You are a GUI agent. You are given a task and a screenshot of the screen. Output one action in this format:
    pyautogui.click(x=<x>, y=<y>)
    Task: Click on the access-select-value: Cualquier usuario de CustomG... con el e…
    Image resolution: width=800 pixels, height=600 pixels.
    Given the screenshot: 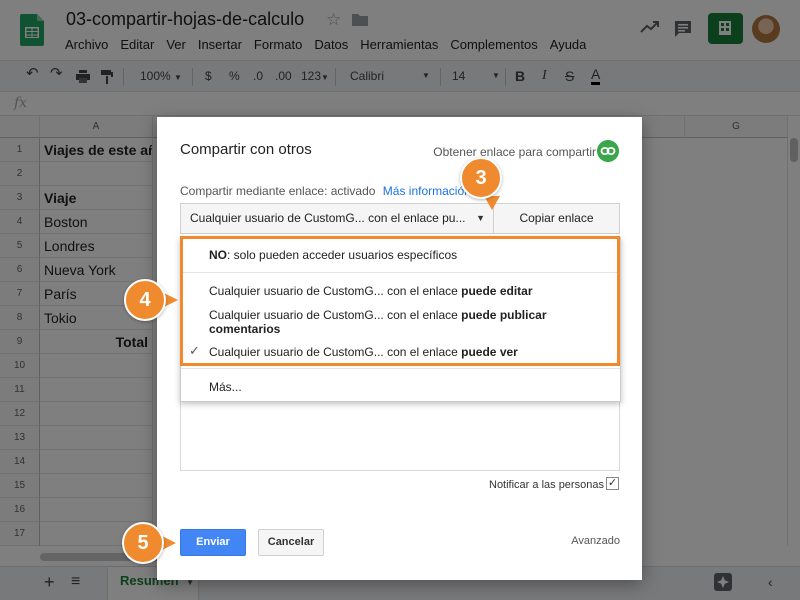 What is the action you would take?
    pyautogui.click(x=328, y=218)
    